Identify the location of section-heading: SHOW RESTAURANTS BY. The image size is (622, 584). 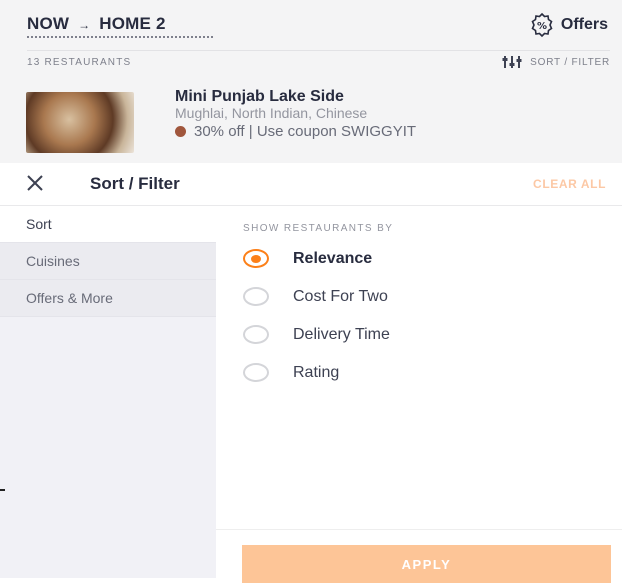
(318, 228).